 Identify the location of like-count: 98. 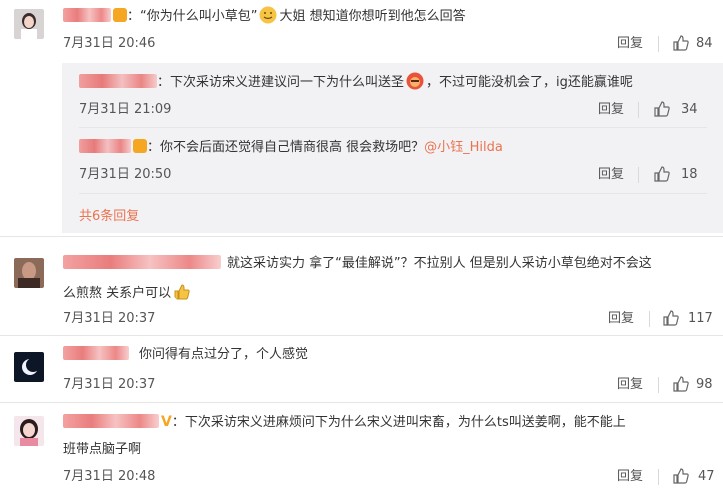
(704, 384).